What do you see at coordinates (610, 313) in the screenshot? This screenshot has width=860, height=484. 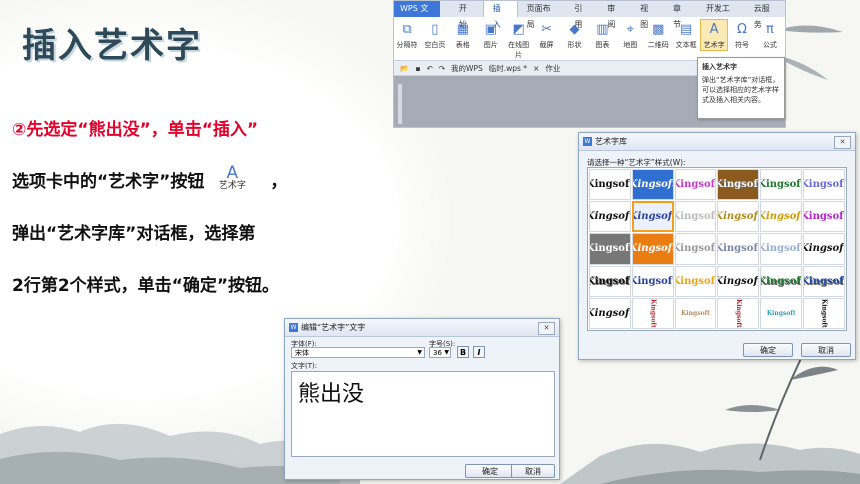 I see `wordart-style-cell-r5-c1: Kingsoft` at bounding box center [610, 313].